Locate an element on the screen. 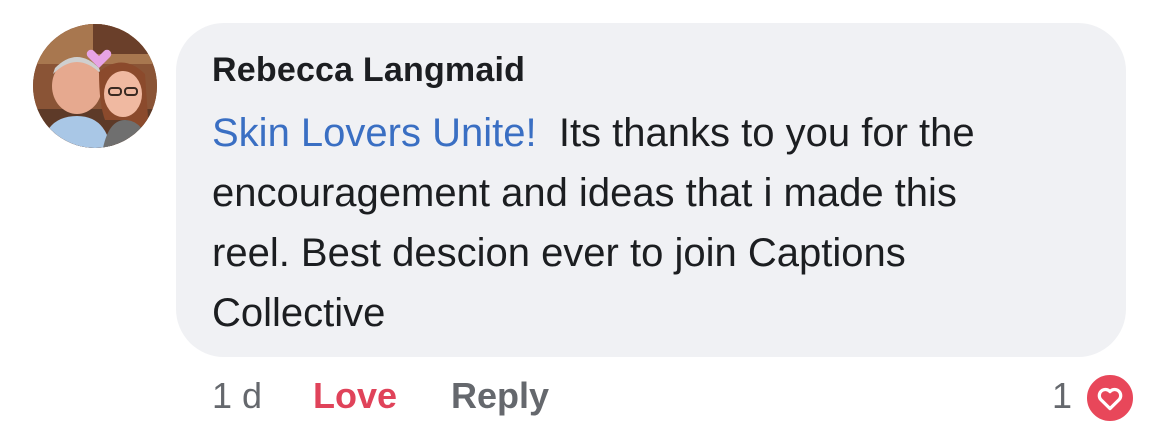  comment-author: Rebecca Langmaid is located at coordinates (368, 70).